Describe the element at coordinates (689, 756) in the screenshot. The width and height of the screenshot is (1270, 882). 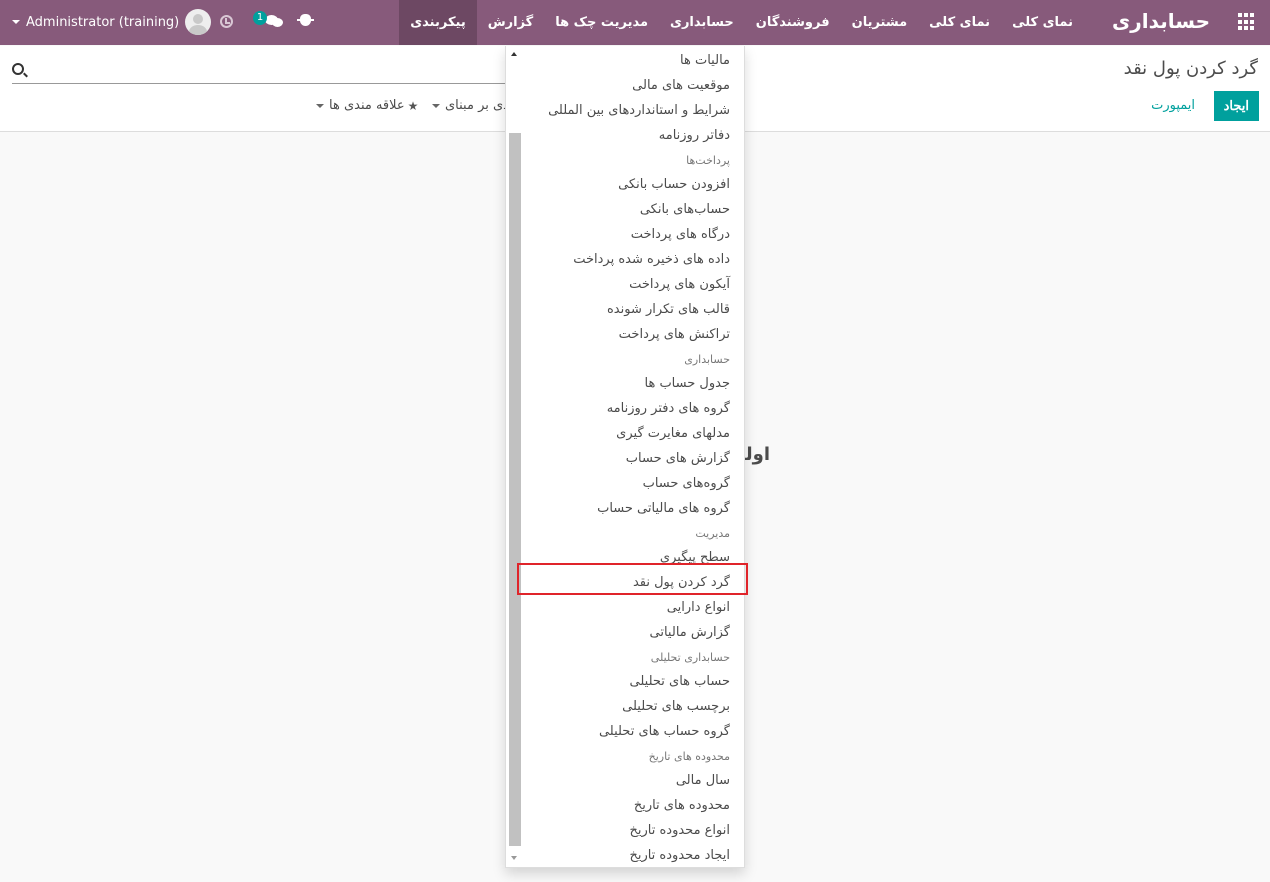
I see `menu-section-header: محدوده های تاریخ` at that location.